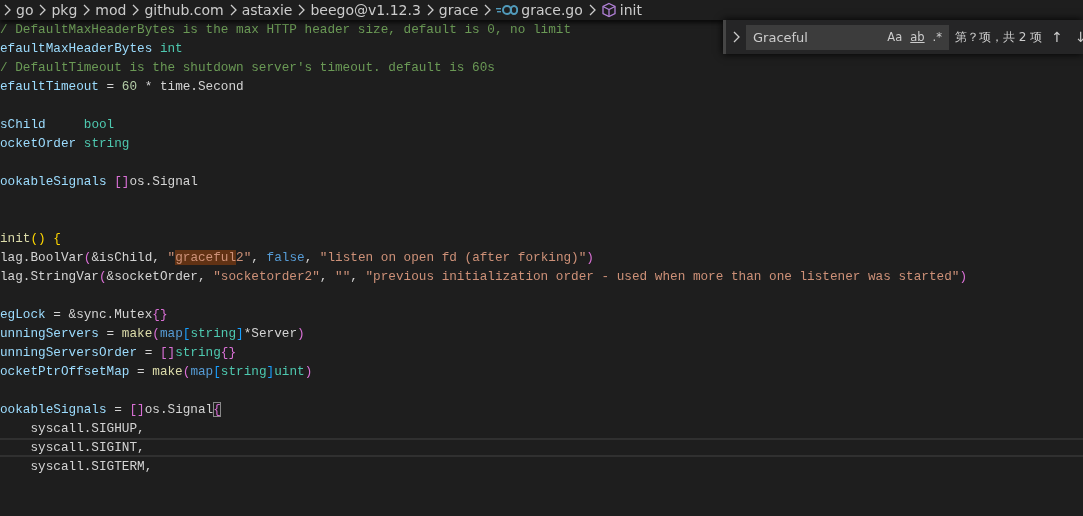  I want to click on option-toggle: ab, so click(917, 37).